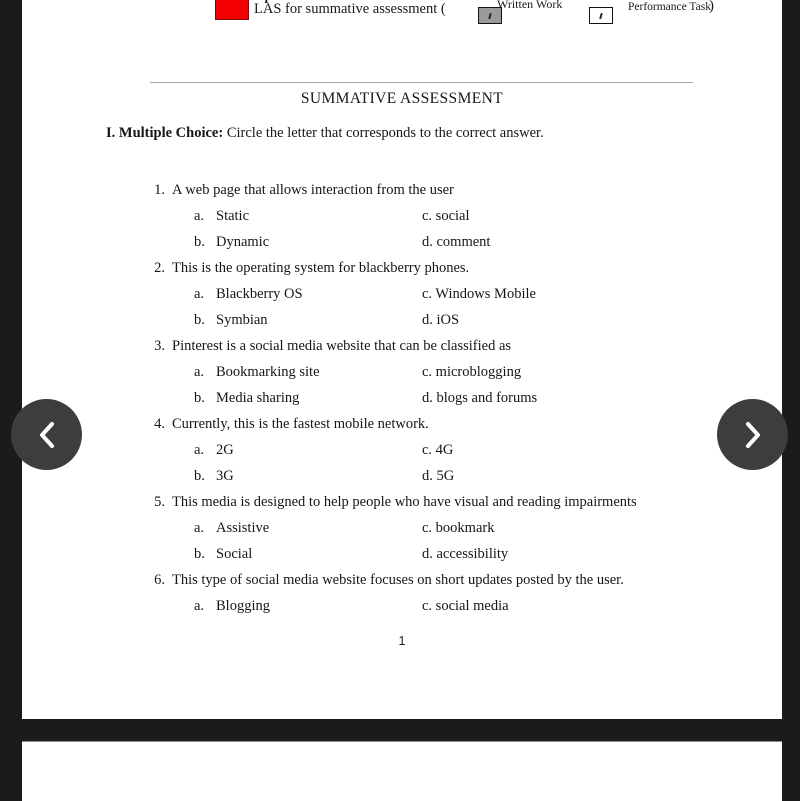  I want to click on las-summative-row: LAS for summative assessment (, so click(330, 10).